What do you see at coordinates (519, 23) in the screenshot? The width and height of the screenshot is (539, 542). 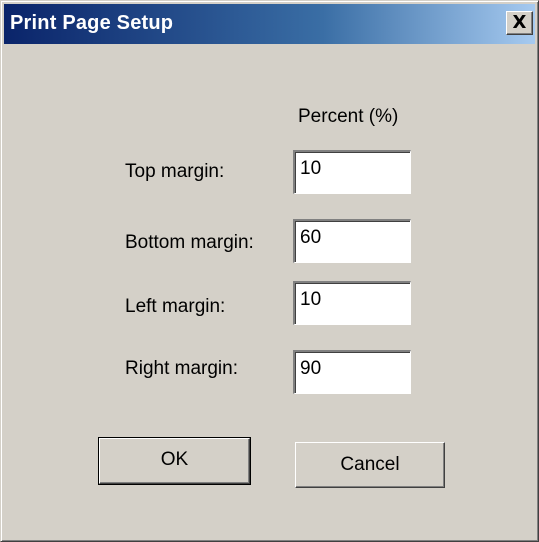 I see `close-button: X` at bounding box center [519, 23].